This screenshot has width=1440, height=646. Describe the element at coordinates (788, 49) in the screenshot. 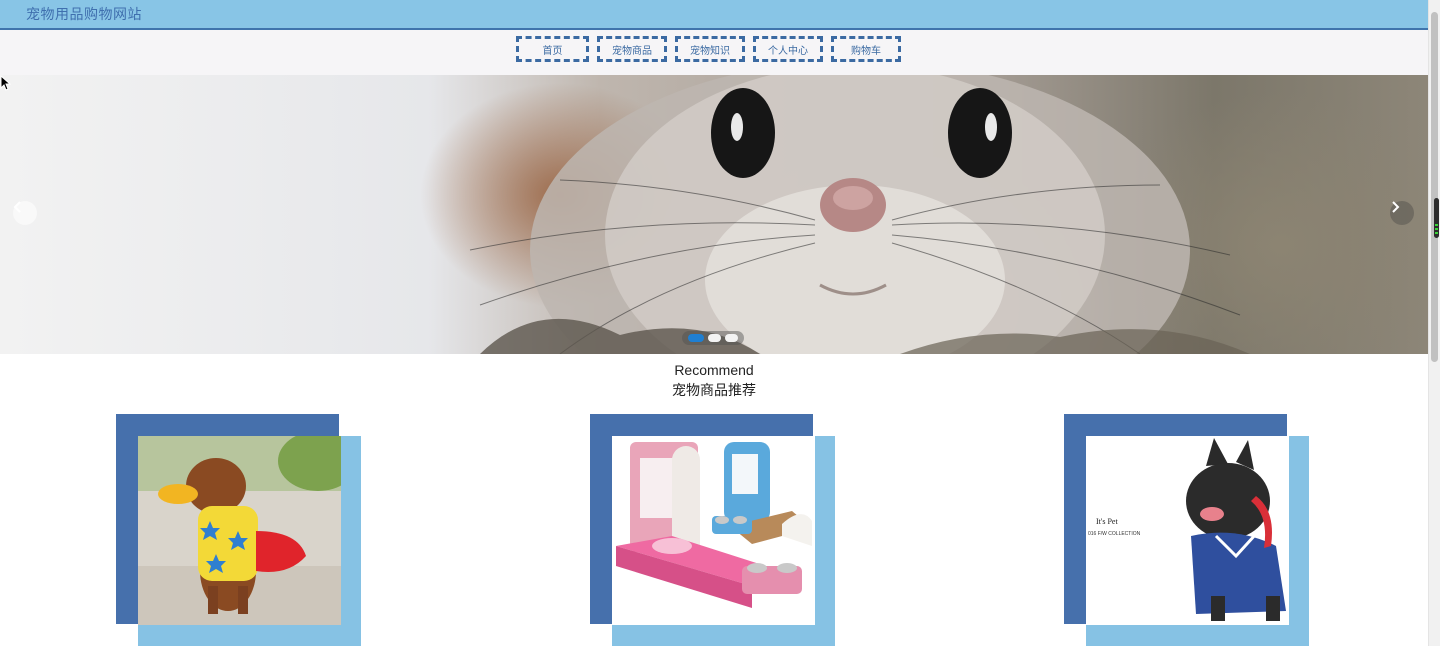

I see `nav-item-personal-center: 个人中心` at that location.